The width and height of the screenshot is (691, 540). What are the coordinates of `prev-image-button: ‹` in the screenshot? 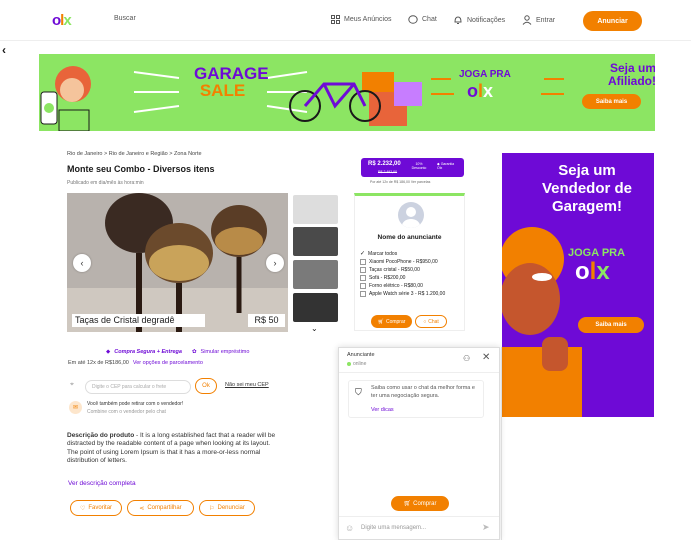 It's located at (82, 263).